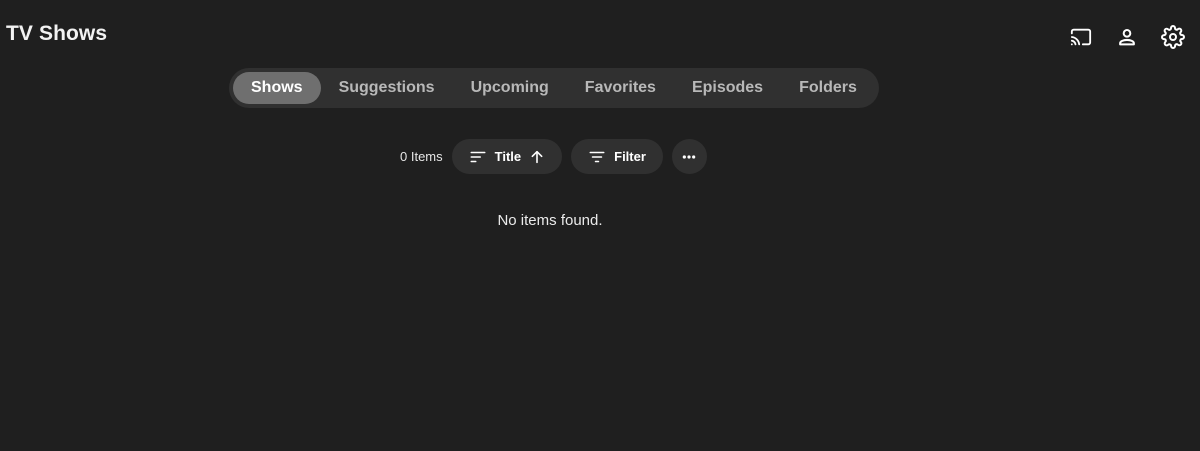 This screenshot has width=1200, height=451. Describe the element at coordinates (630, 156) in the screenshot. I see `filter-label: Filter` at that location.